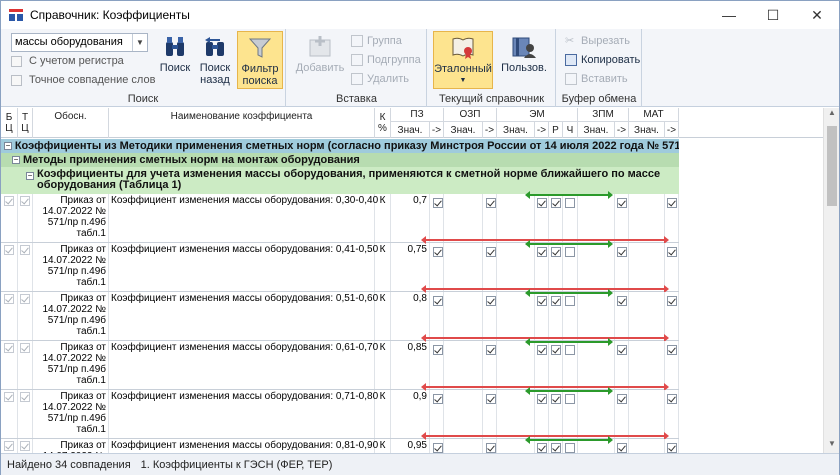 The width and height of the screenshot is (840, 475). Describe the element at coordinates (260, 60) in the screenshot. I see `filter-search-button: Фильтр поиска` at that location.